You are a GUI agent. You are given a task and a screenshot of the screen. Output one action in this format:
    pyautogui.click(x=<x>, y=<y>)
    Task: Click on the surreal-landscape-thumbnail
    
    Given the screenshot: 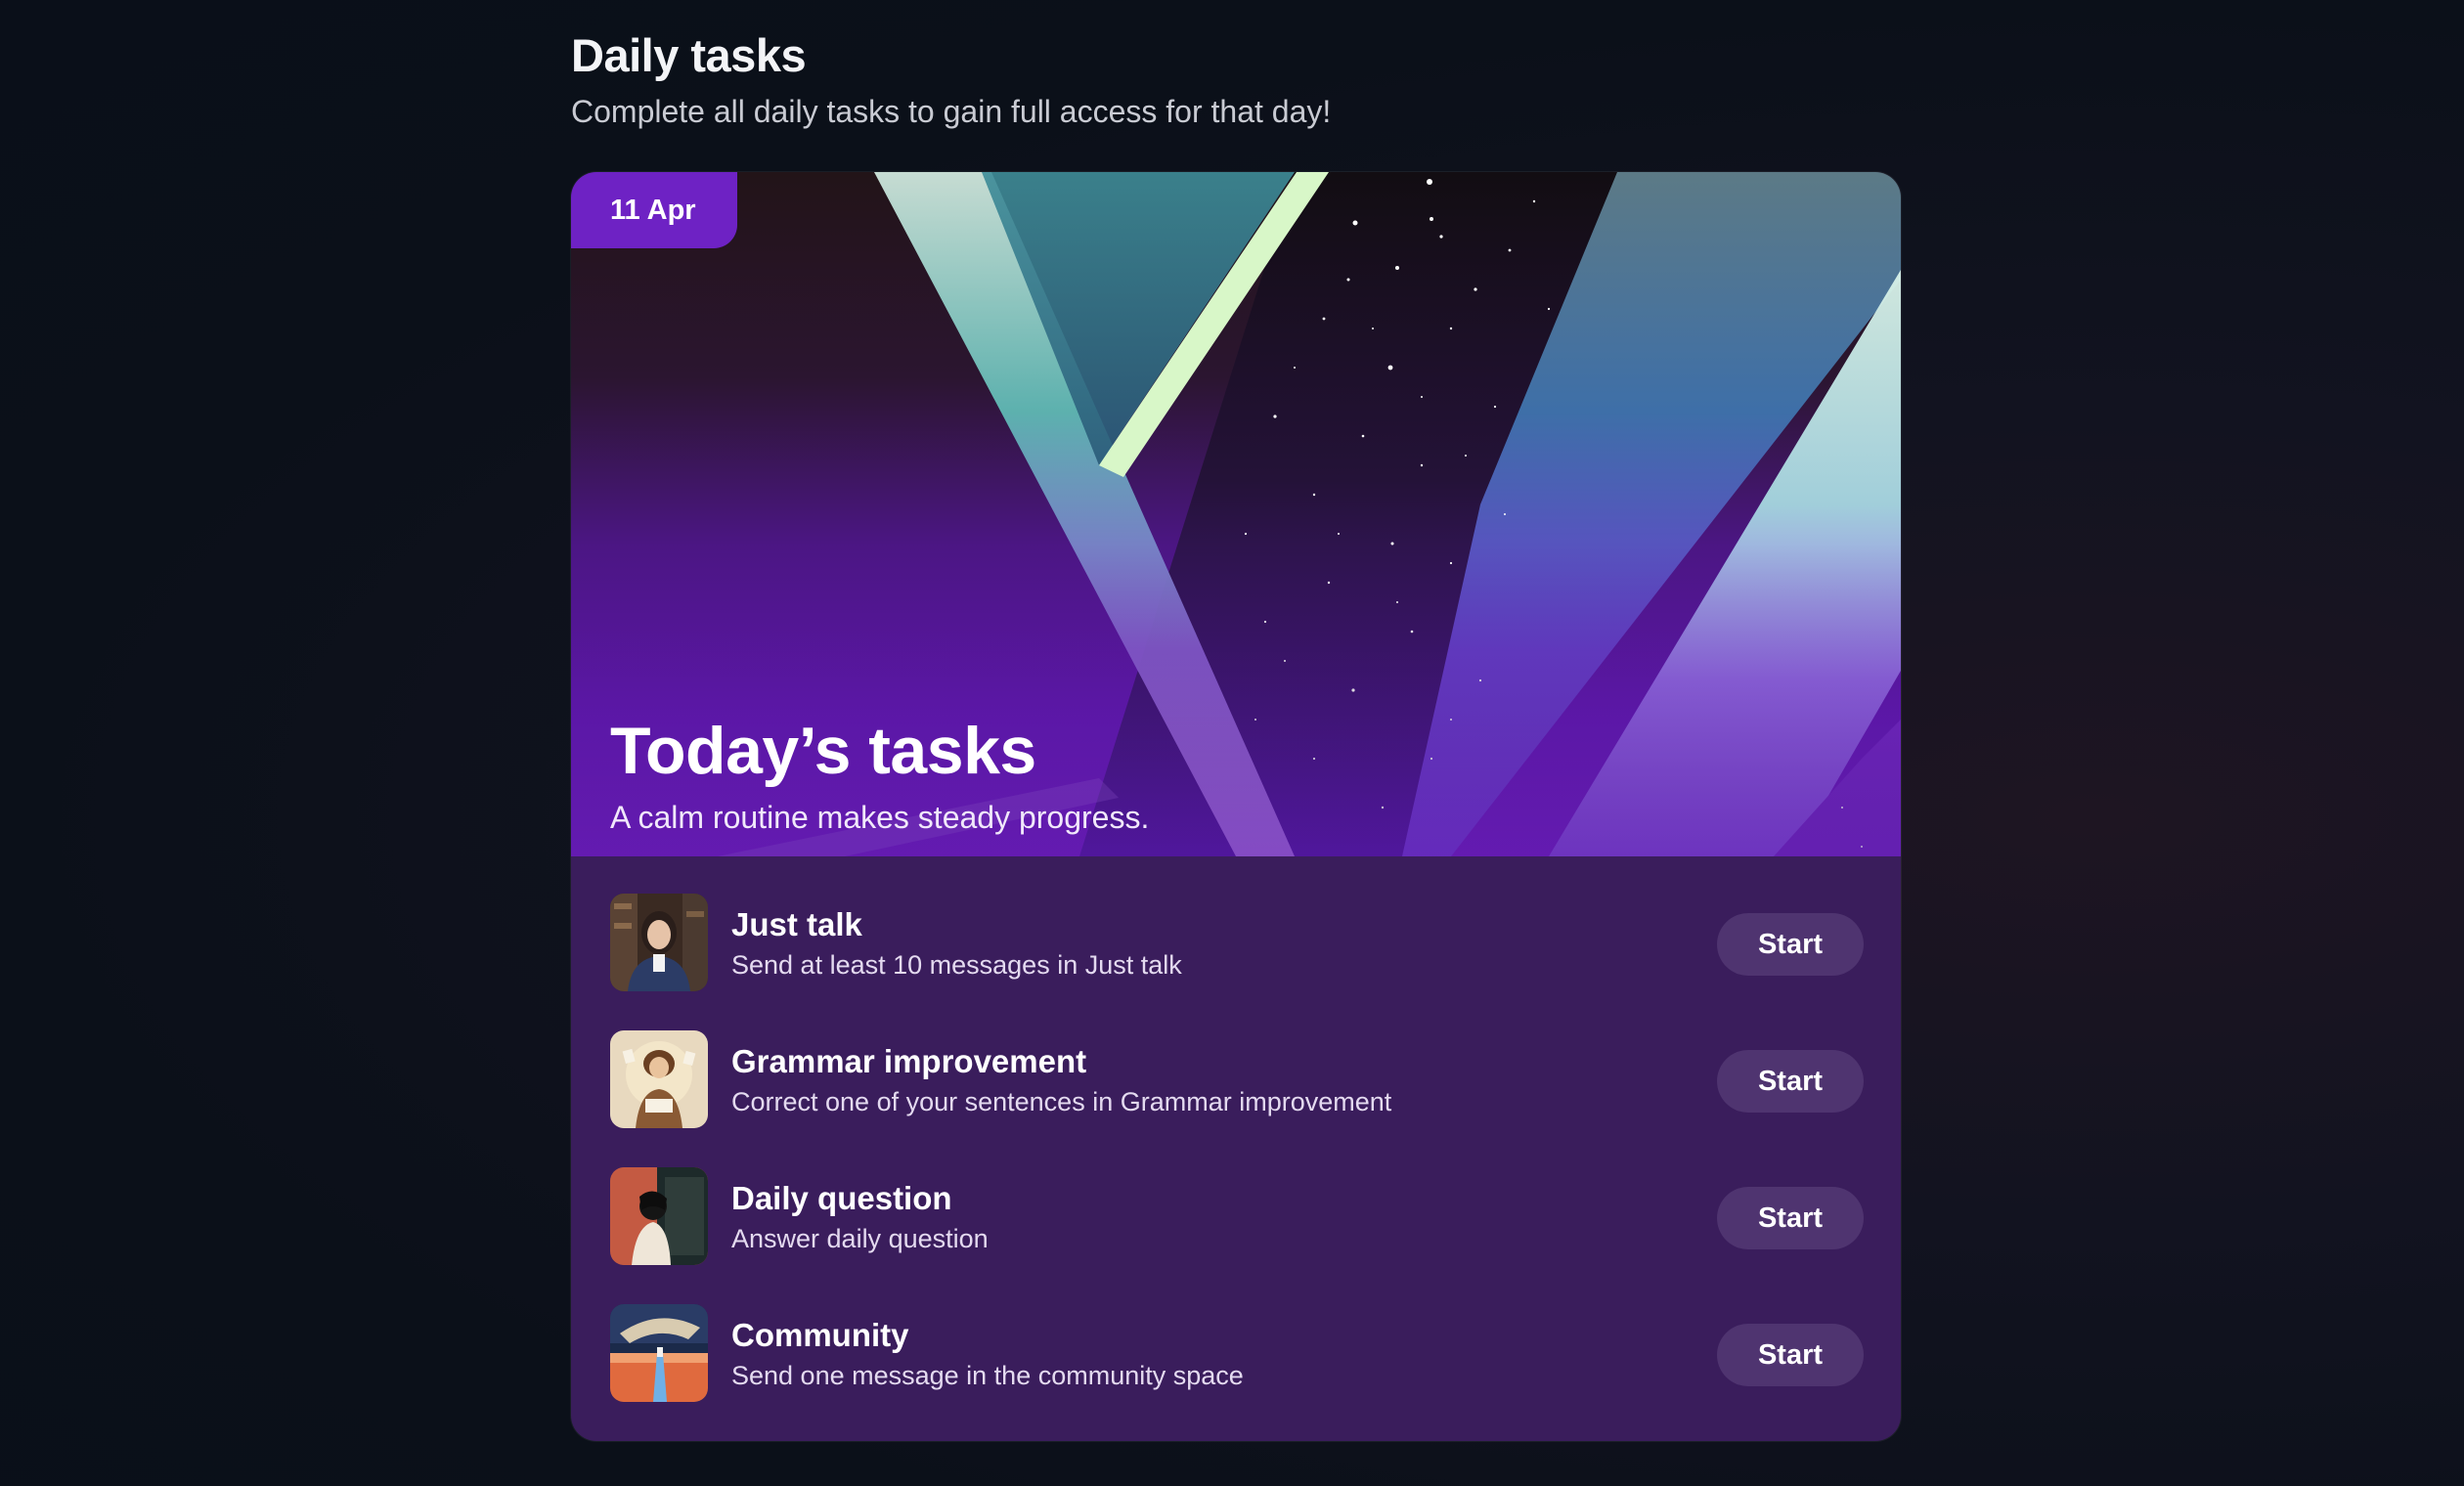 What is the action you would take?
    pyautogui.click(x=659, y=1353)
    